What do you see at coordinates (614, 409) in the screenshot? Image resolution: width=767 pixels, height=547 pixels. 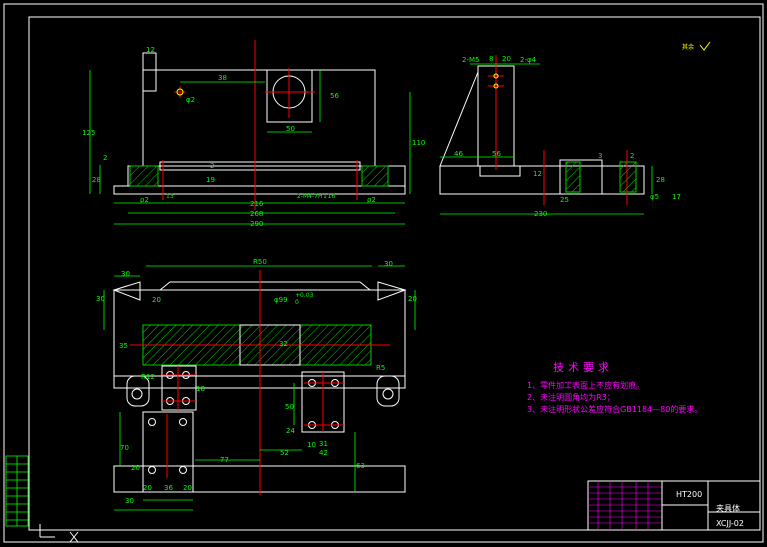 I see `tech-req-item-3: 3、未注明形状公差应符合GB1184—80的要求。` at bounding box center [614, 409].